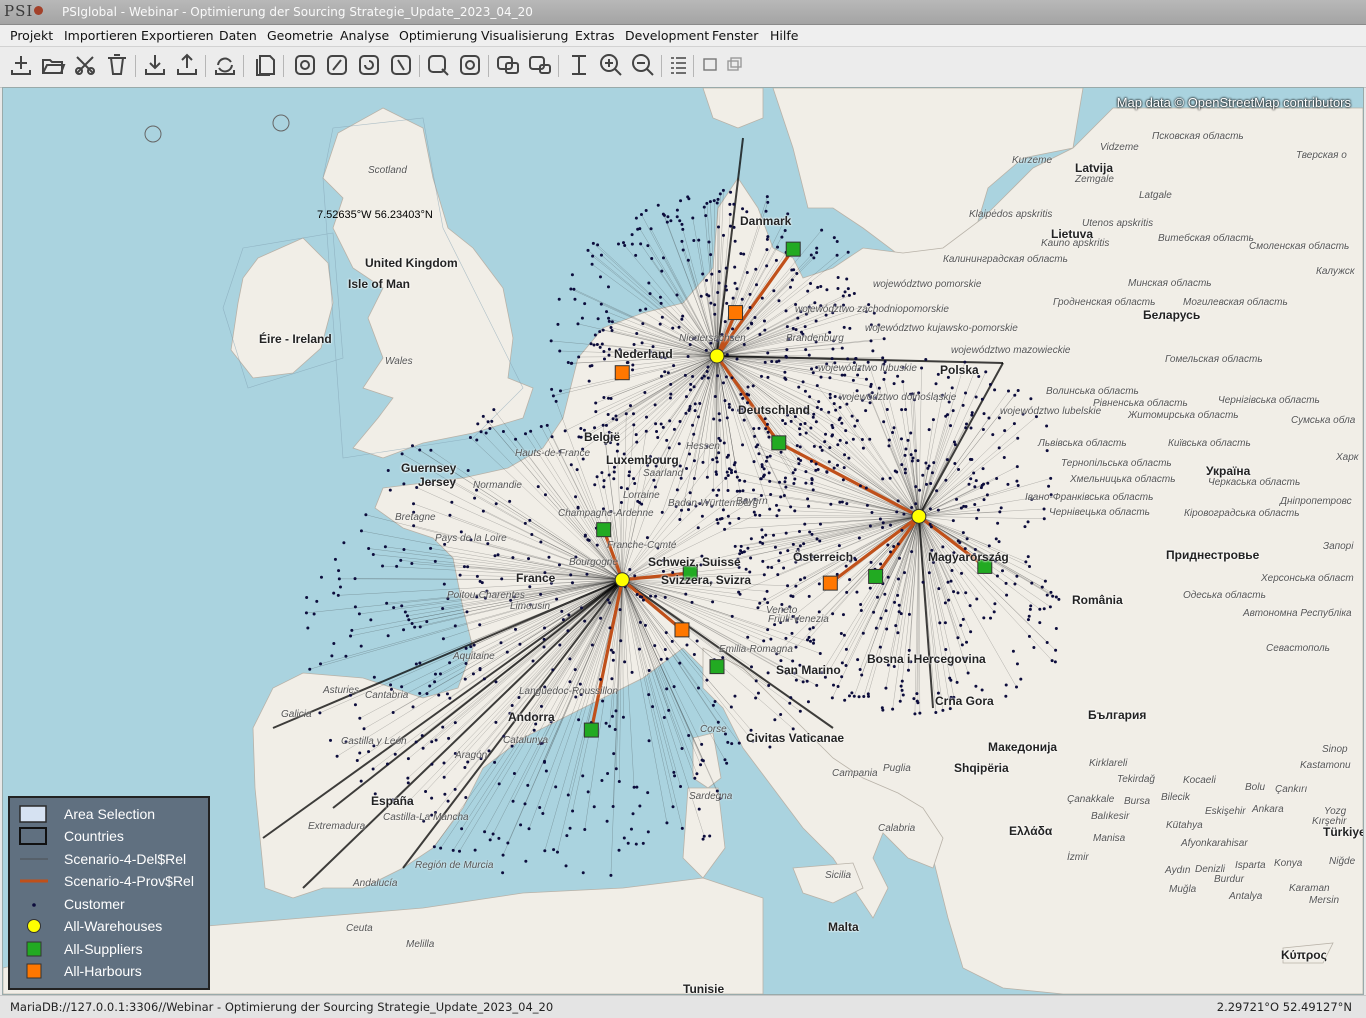  What do you see at coordinates (540, 65) in the screenshot?
I see `map-view-2-icon` at bounding box center [540, 65].